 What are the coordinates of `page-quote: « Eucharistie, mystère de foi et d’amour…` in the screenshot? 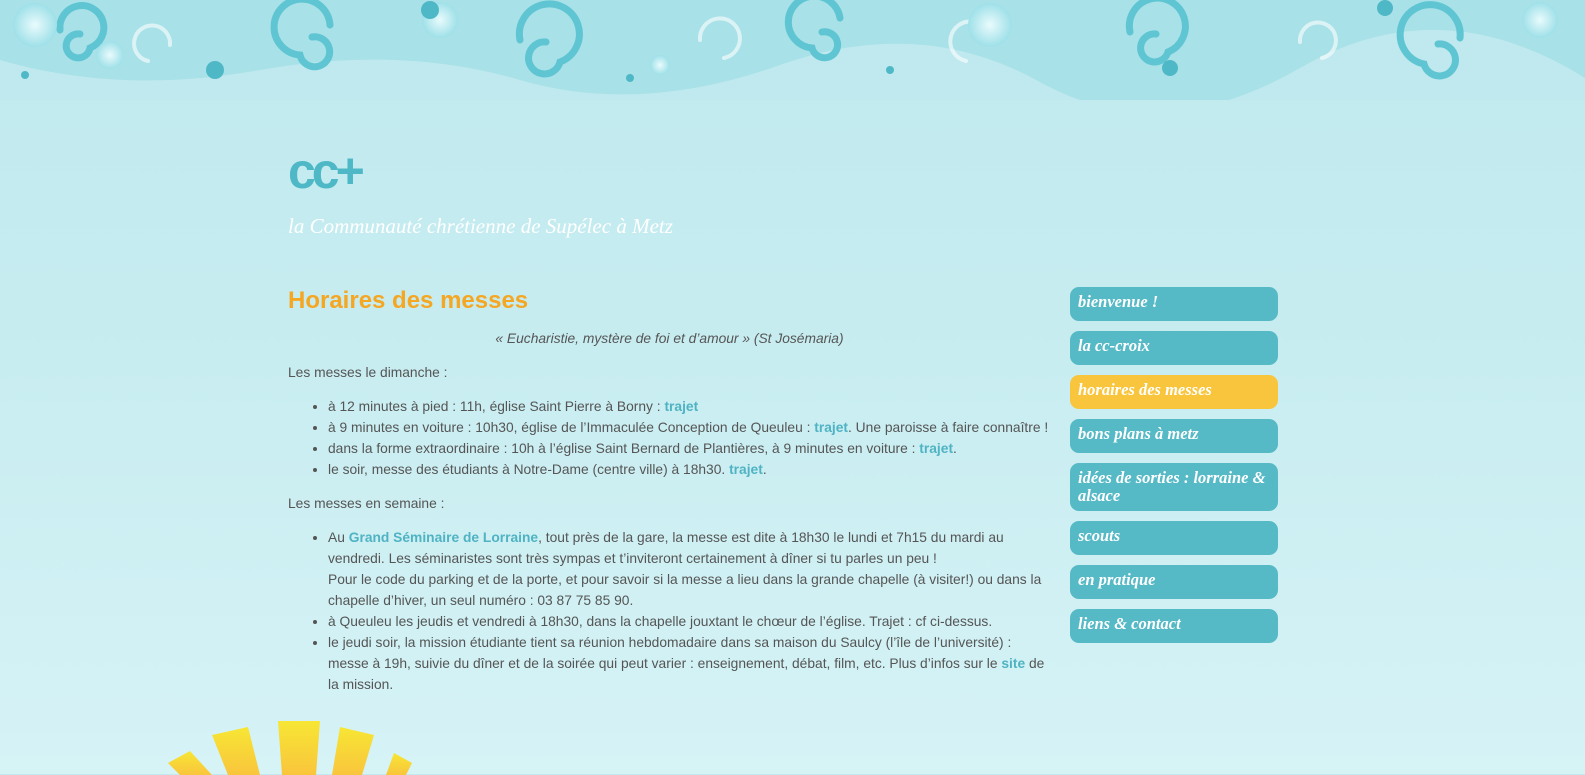 It's located at (669, 338).